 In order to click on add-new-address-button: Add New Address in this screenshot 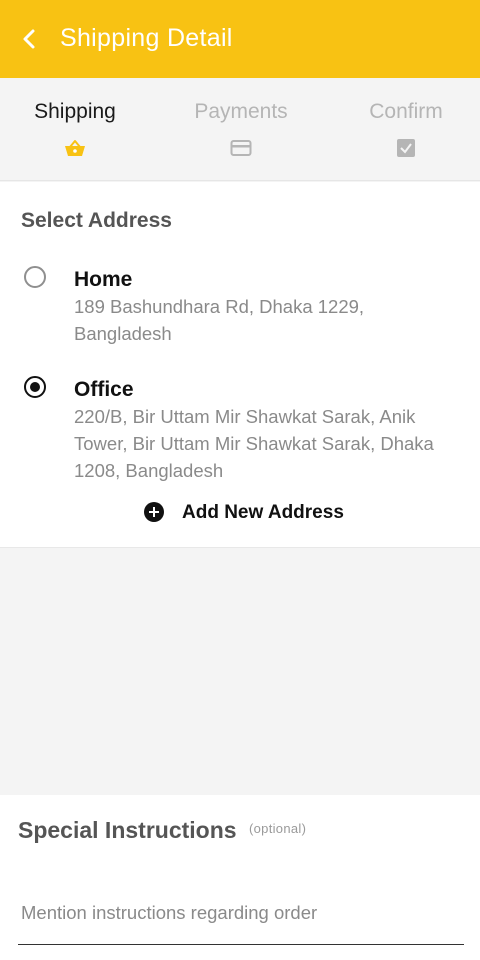, I will do `click(249, 514)`.